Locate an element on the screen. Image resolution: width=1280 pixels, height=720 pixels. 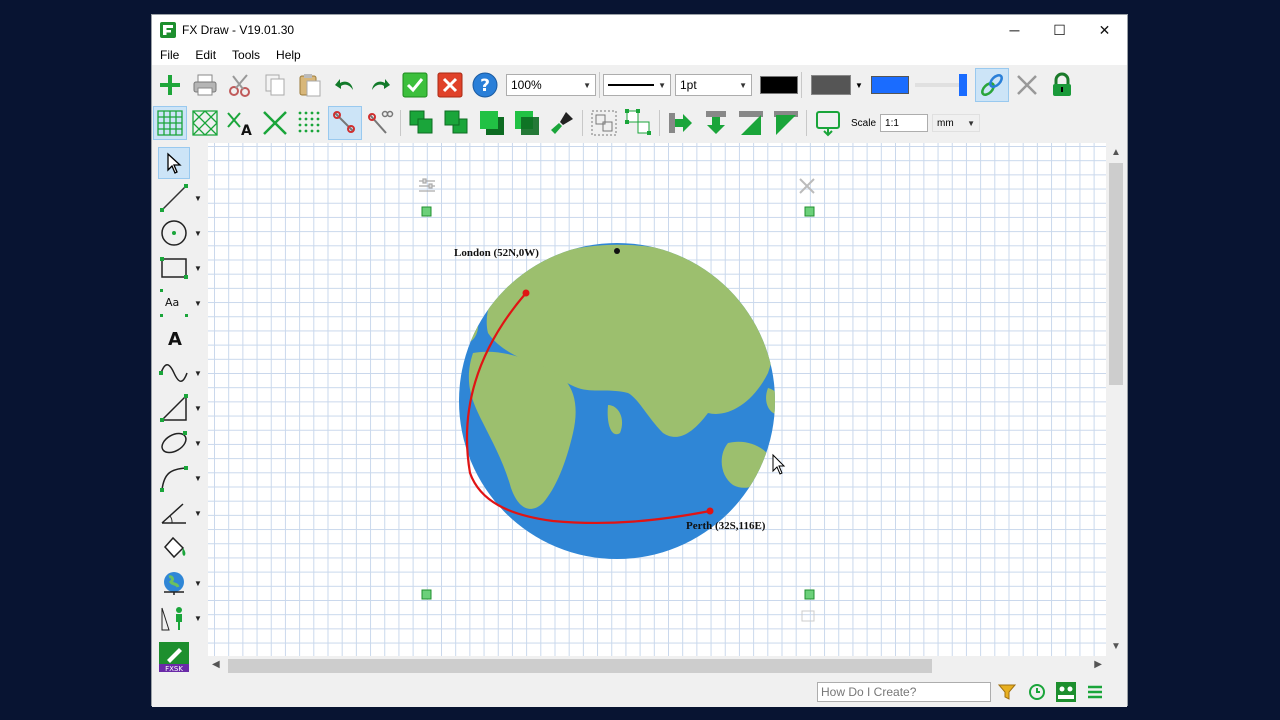
line-tool: ▼ is located at coordinates (182, 198).